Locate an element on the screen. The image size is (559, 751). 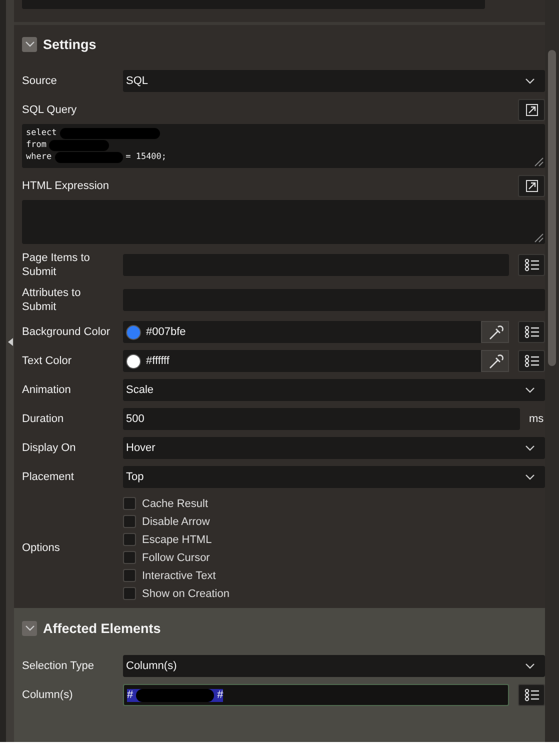
field-value: #007bfe is located at coordinates (166, 332).